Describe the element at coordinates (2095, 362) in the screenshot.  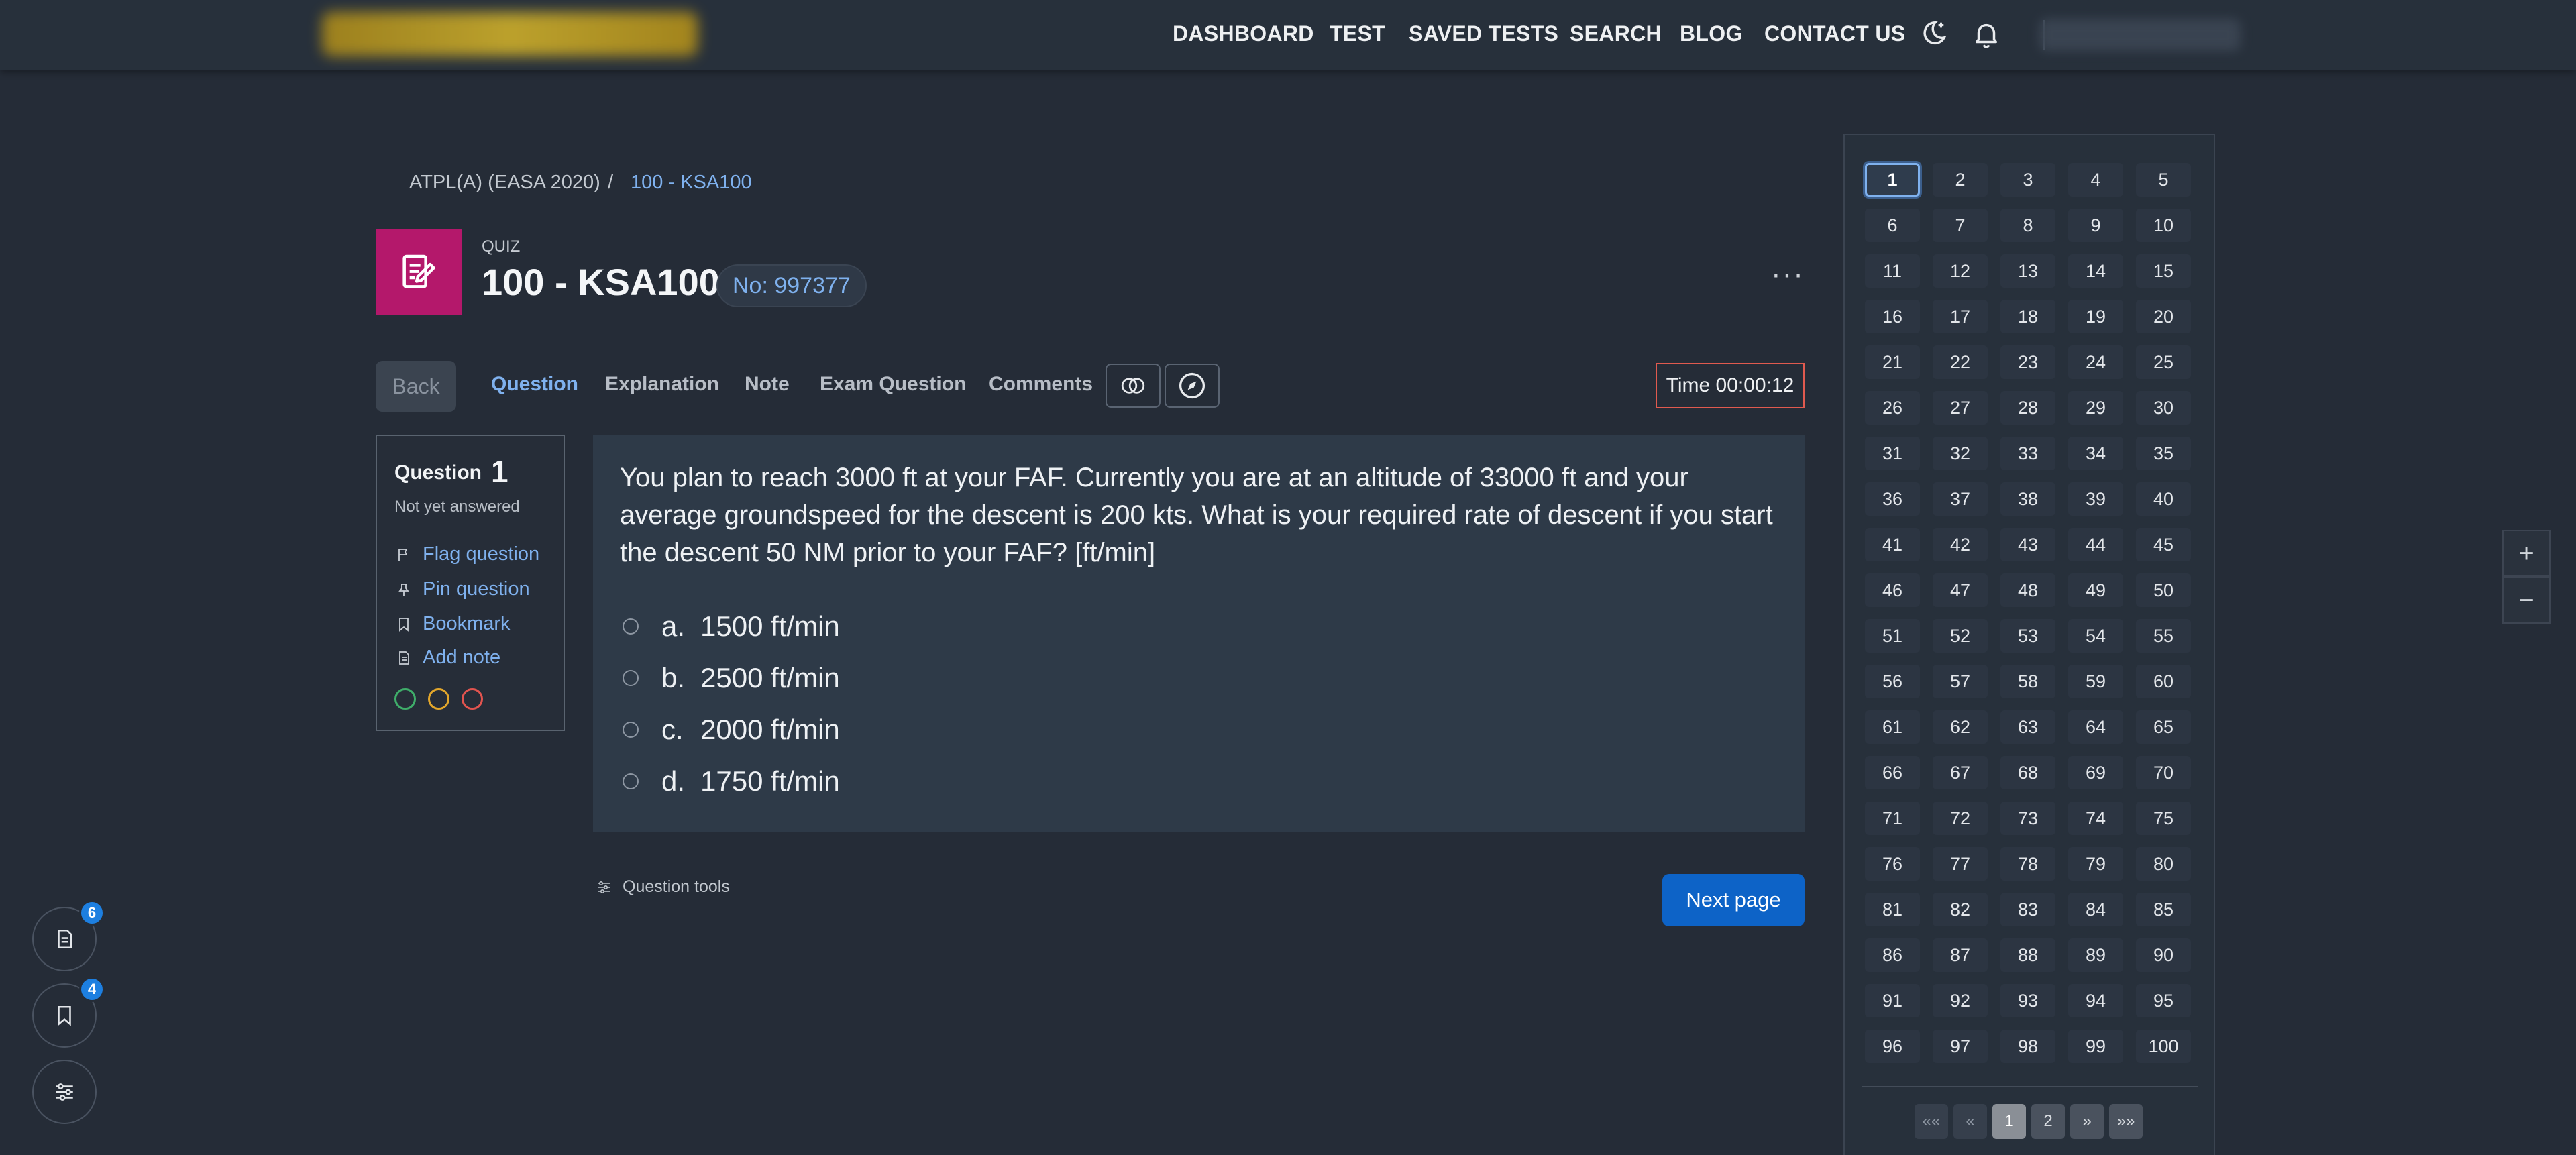
I see `question-nav-cell: 24` at that location.